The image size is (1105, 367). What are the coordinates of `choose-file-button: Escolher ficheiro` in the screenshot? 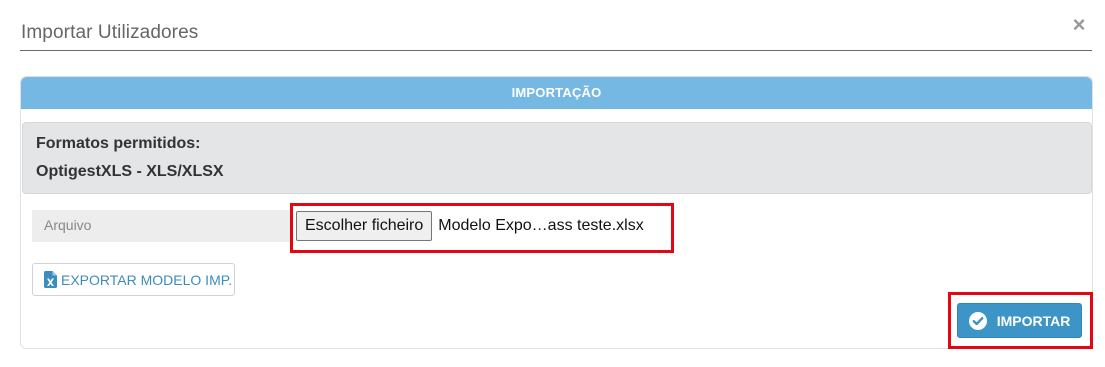 It's located at (364, 226).